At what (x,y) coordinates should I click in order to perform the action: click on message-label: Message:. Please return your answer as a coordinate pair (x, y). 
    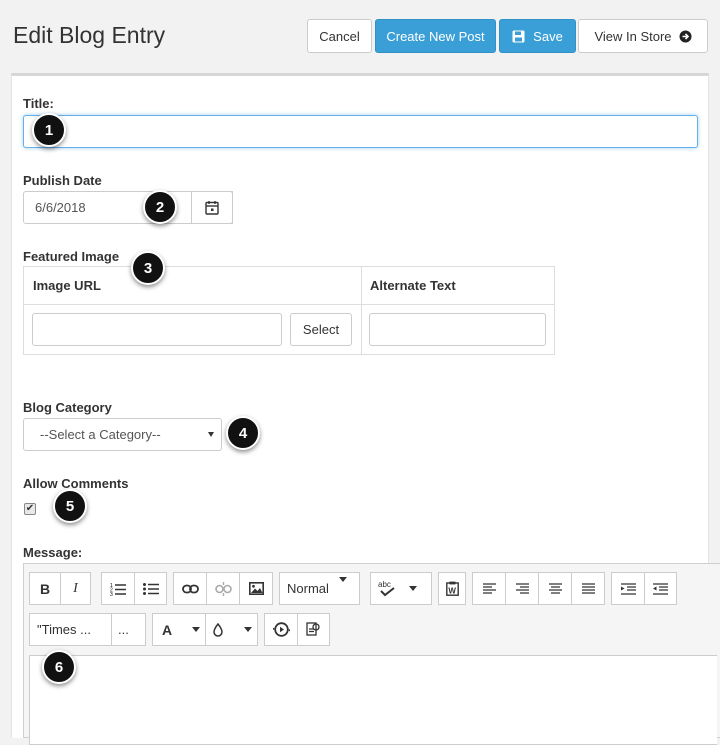
    Looking at the image, I should click on (53, 552).